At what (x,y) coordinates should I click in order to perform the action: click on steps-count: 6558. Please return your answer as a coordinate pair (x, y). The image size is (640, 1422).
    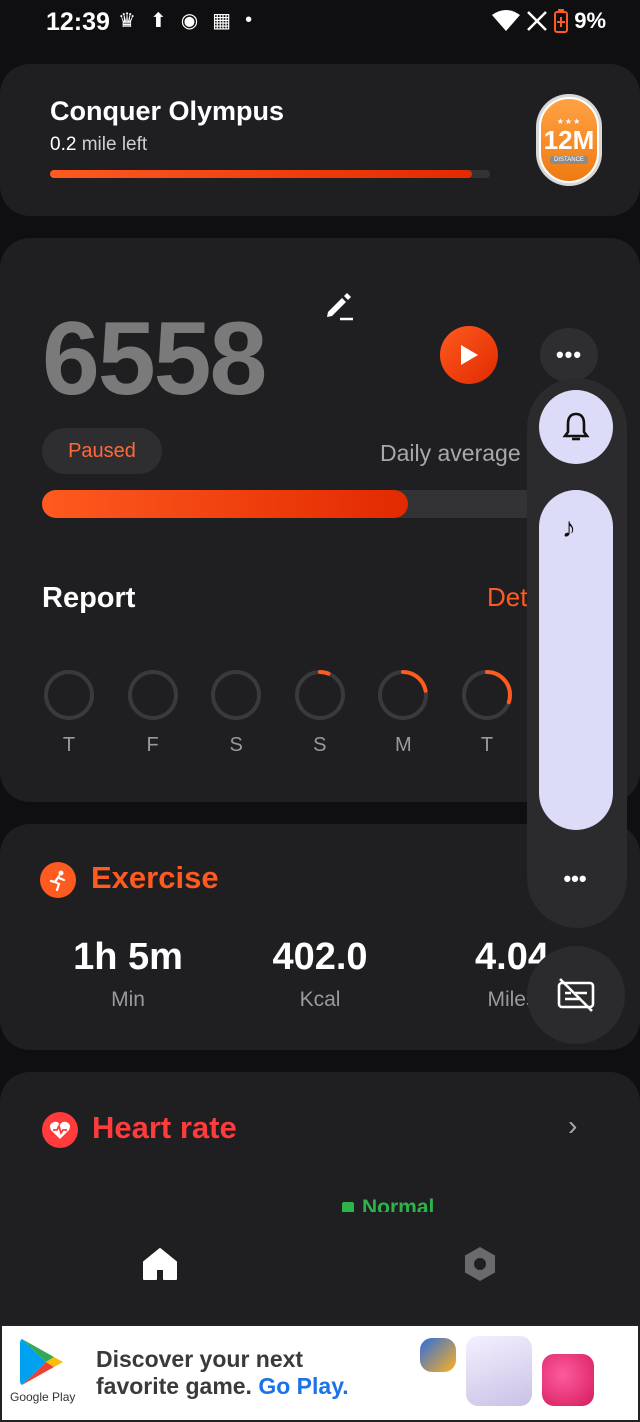
    Looking at the image, I should click on (154, 359).